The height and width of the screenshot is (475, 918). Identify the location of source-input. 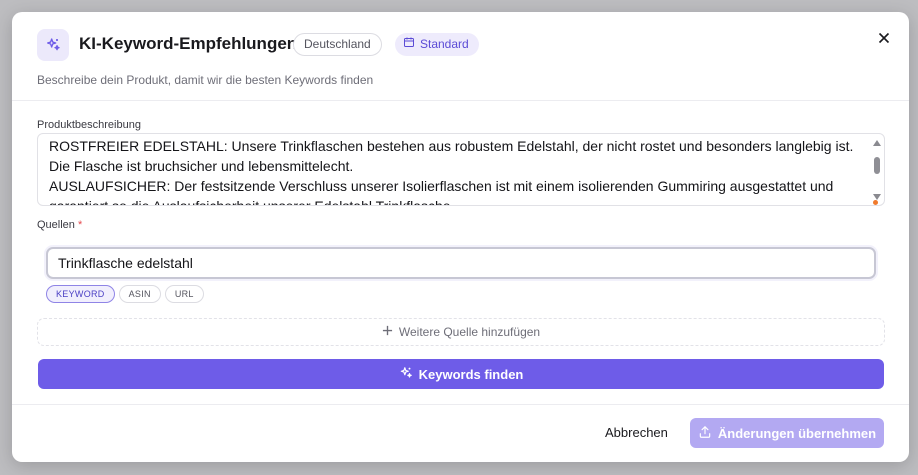
(461, 263).